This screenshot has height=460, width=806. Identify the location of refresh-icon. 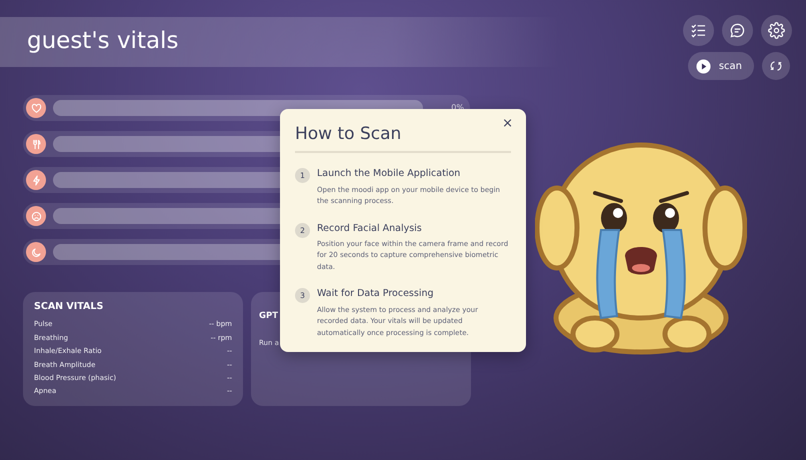
(776, 66).